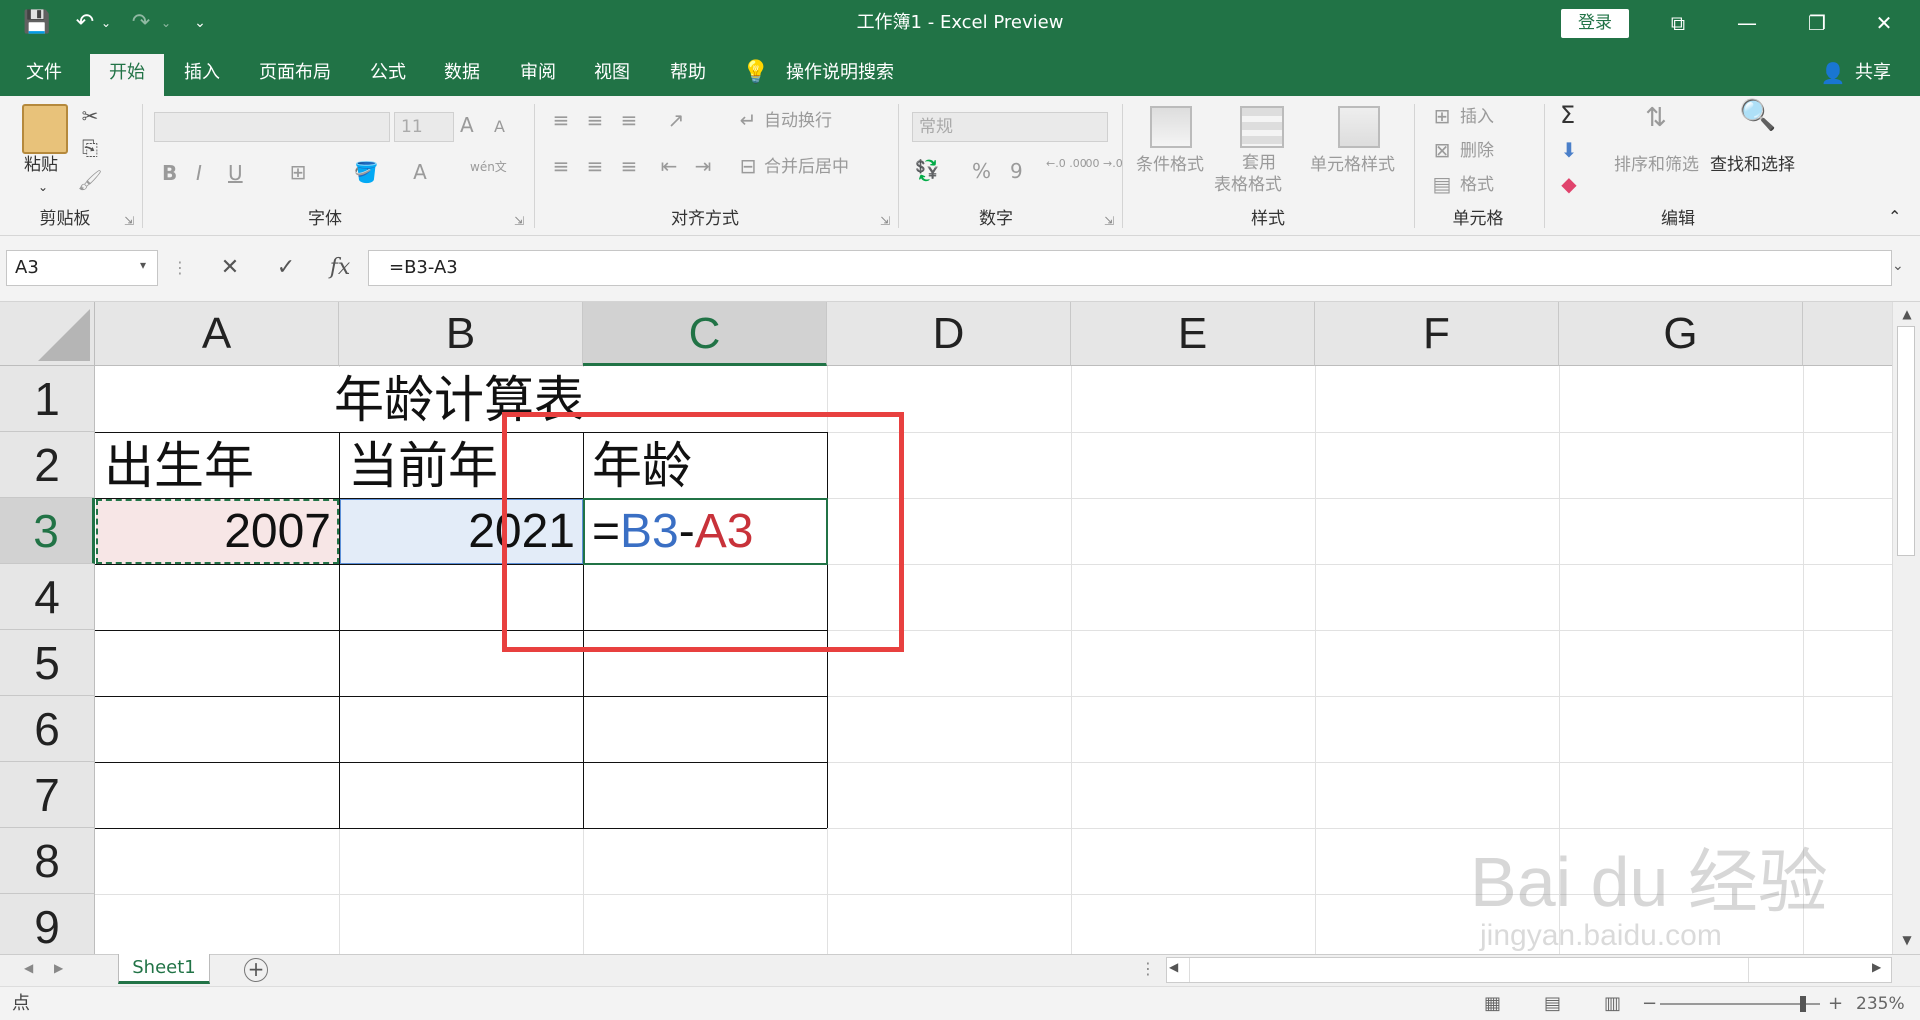  Describe the element at coordinates (1681, 334) in the screenshot. I see `column-header-g: G` at that location.